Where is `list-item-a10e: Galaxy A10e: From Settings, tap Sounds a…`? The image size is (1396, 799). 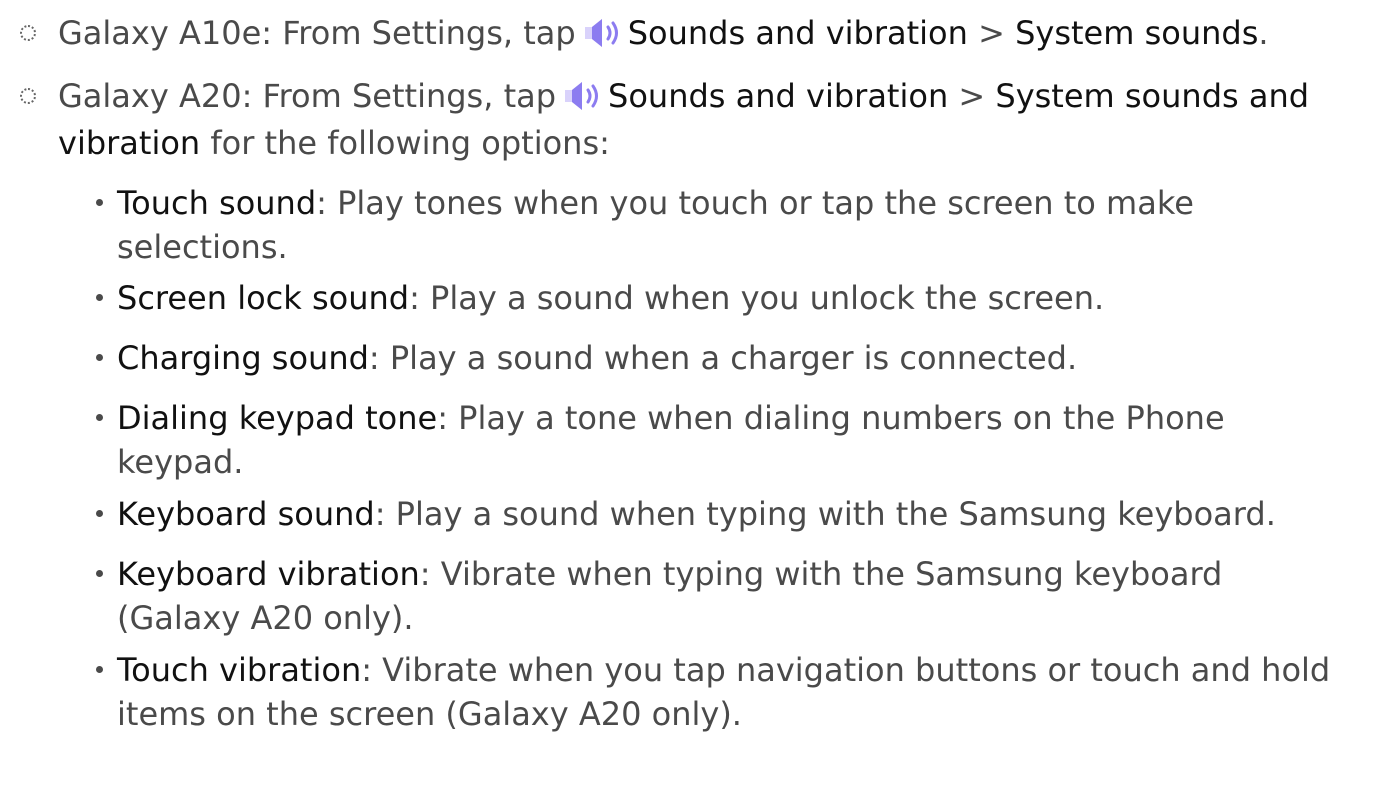 list-item-a10e: Galaxy A10e: From Settings, tap Sounds a… is located at coordinates (718, 33).